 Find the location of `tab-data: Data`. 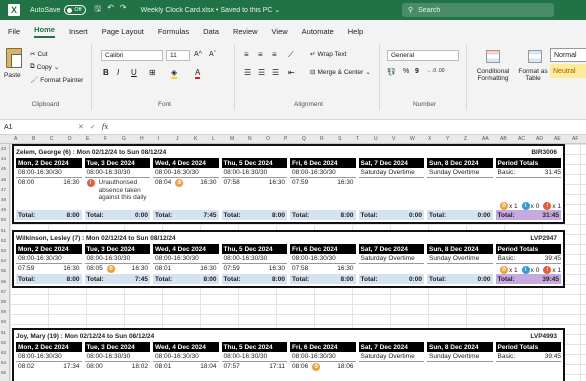

tab-data: Data is located at coordinates (211, 31).